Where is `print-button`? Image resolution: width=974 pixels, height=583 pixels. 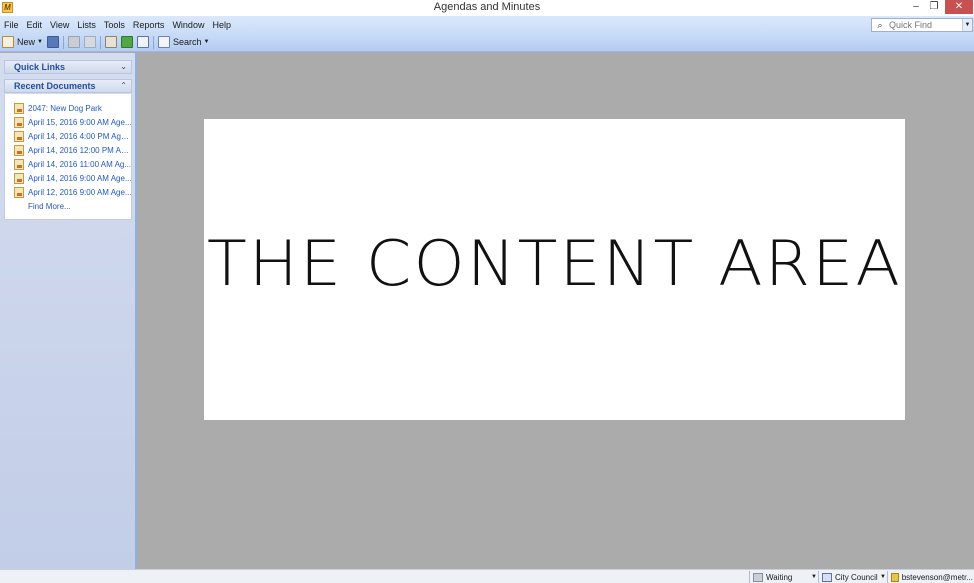 print-button is located at coordinates (74, 42).